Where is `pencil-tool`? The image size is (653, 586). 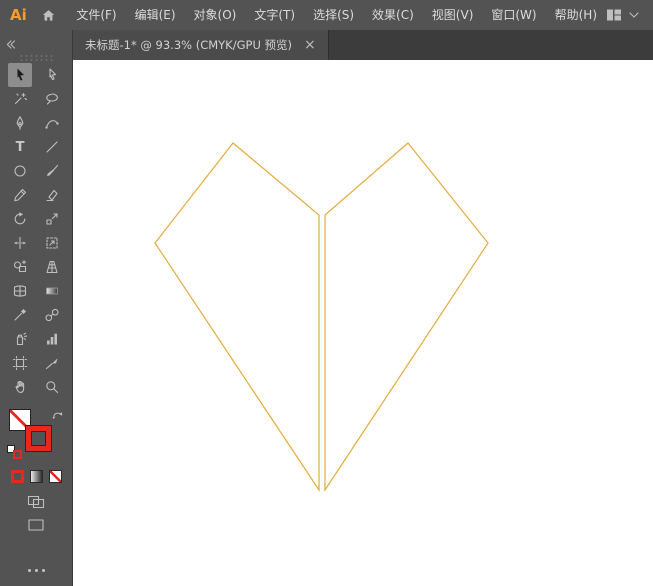 pencil-tool is located at coordinates (20, 195).